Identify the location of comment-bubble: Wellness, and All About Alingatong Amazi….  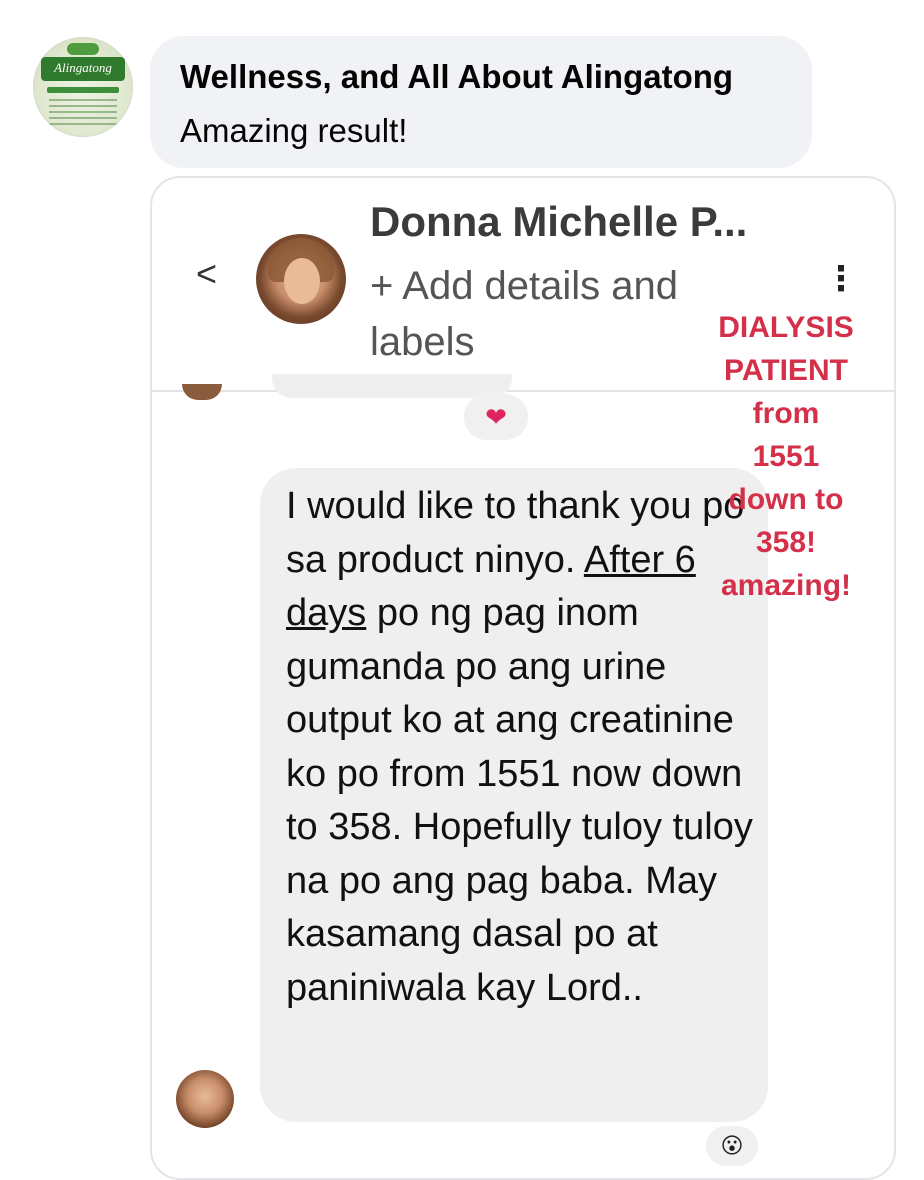
(481, 102).